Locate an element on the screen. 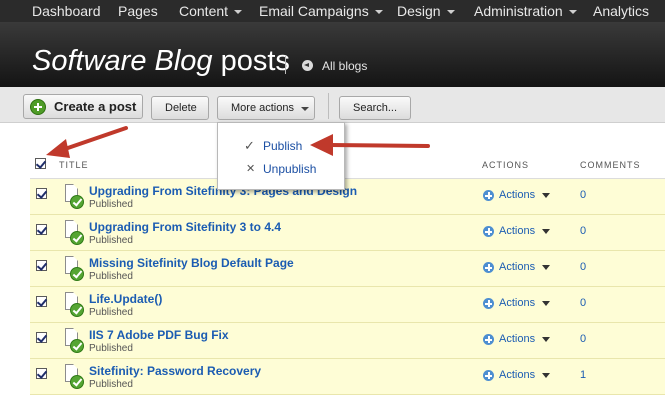 The height and width of the screenshot is (399, 665). delete-label: Delete is located at coordinates (181, 108).